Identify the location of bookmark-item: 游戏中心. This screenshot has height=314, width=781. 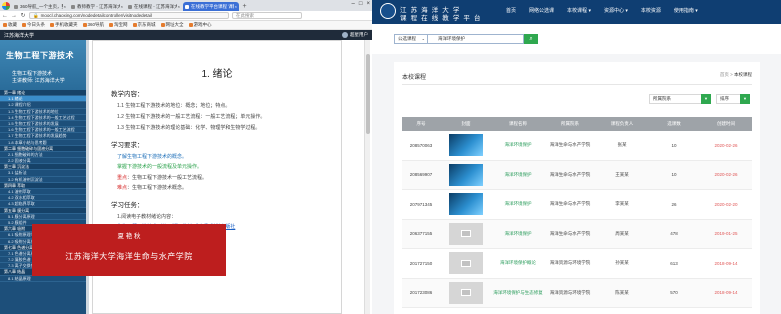
(200, 25).